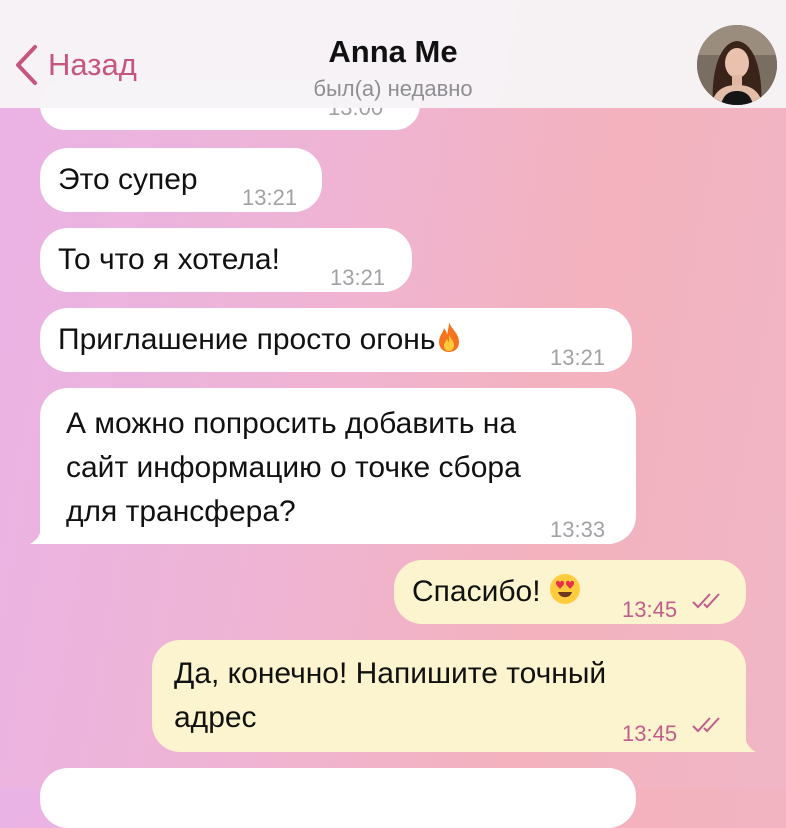  Describe the element at coordinates (215, 717) in the screenshot. I see `message-text-line: адрес` at that location.